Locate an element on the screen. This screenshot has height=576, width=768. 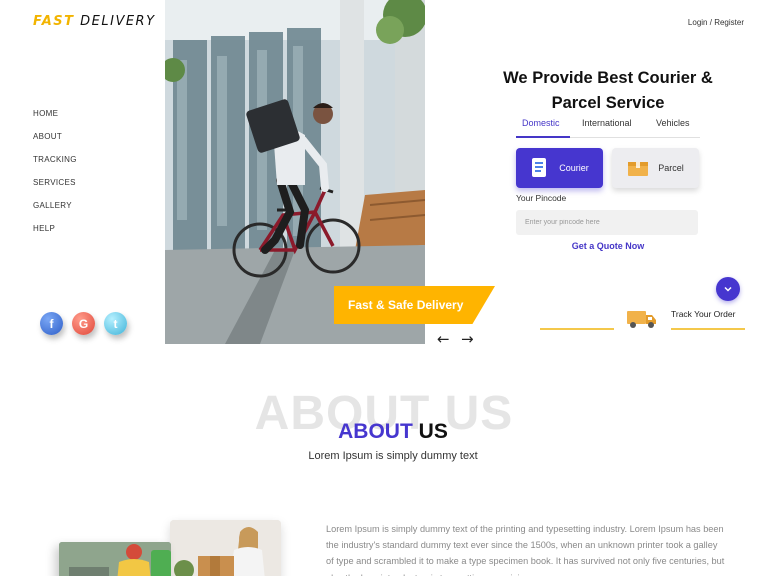
brand-part-2: DELIVERY is located at coordinates (118, 21).